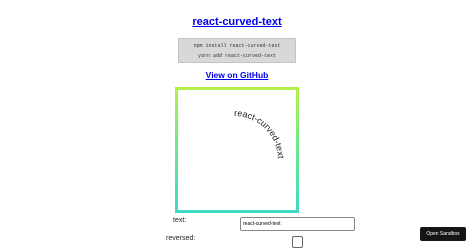 The image size is (474, 248). Describe the element at coordinates (297, 224) in the screenshot. I see `text-input` at that location.